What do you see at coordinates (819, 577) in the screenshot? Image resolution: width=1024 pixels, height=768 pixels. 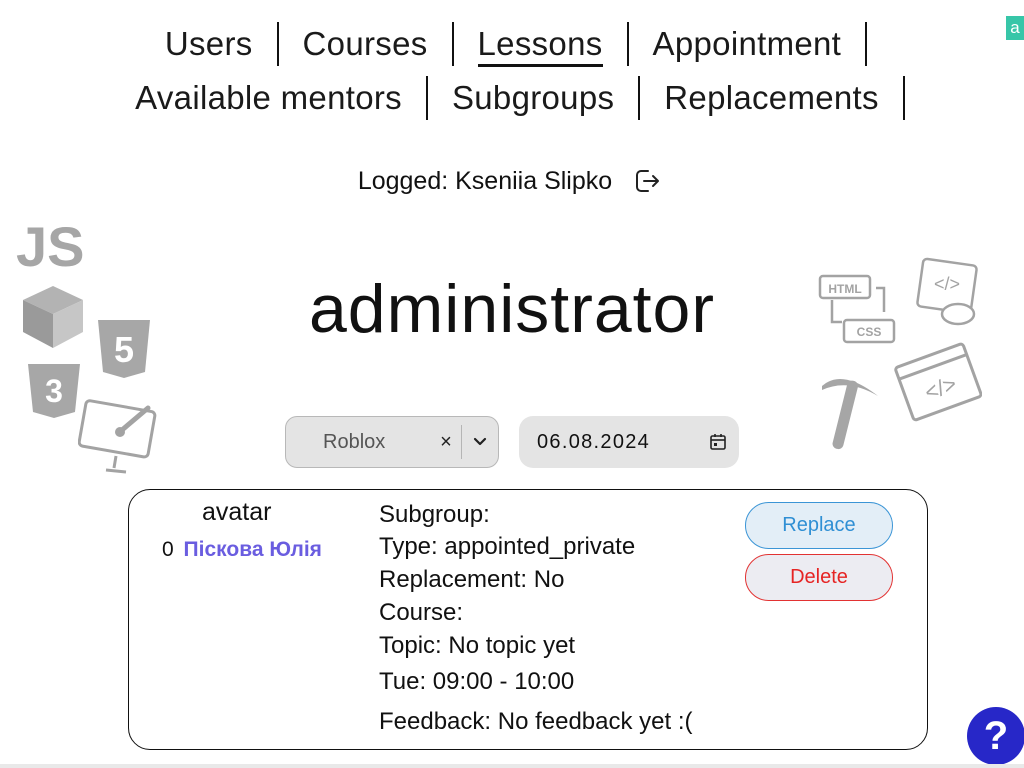 I see `delete-button: Delete` at bounding box center [819, 577].